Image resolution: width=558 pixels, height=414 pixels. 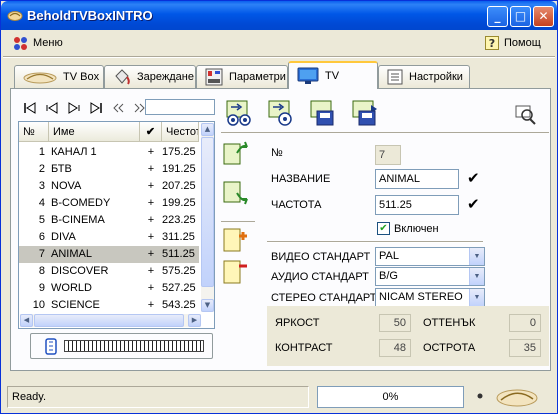 I want to click on maximize-button: □, so click(x=520, y=16).